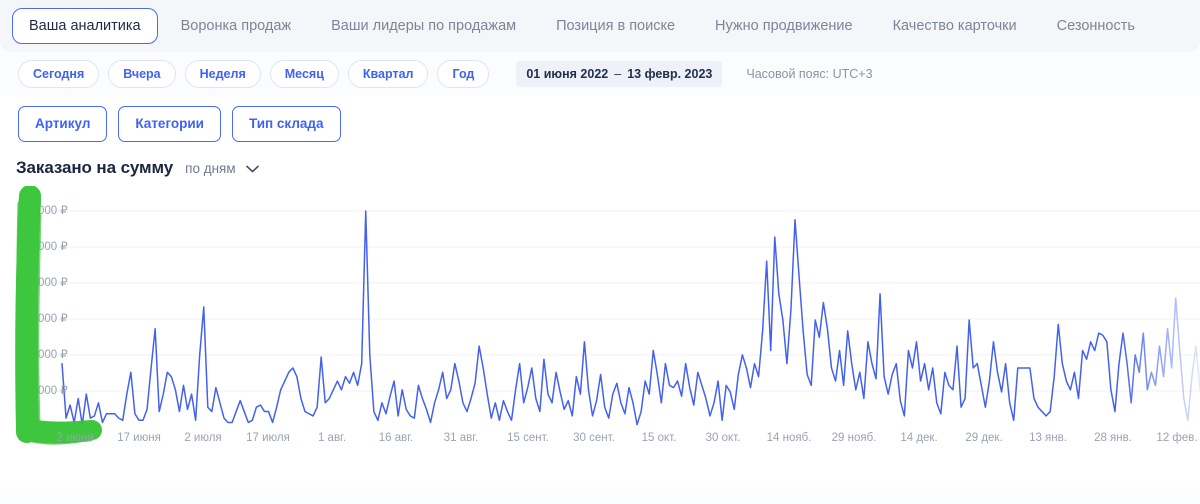 The height and width of the screenshot is (504, 1200). I want to click on x-tick-label: 28 янв., so click(1113, 438).